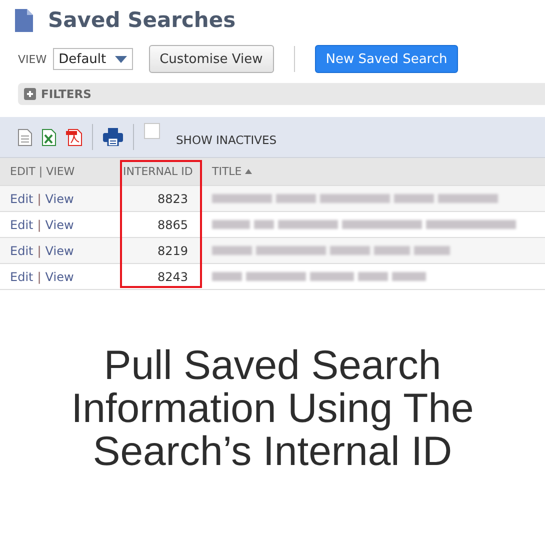 This screenshot has width=545, height=539. Describe the element at coordinates (66, 94) in the screenshot. I see `filters-label: FILTERS` at that location.